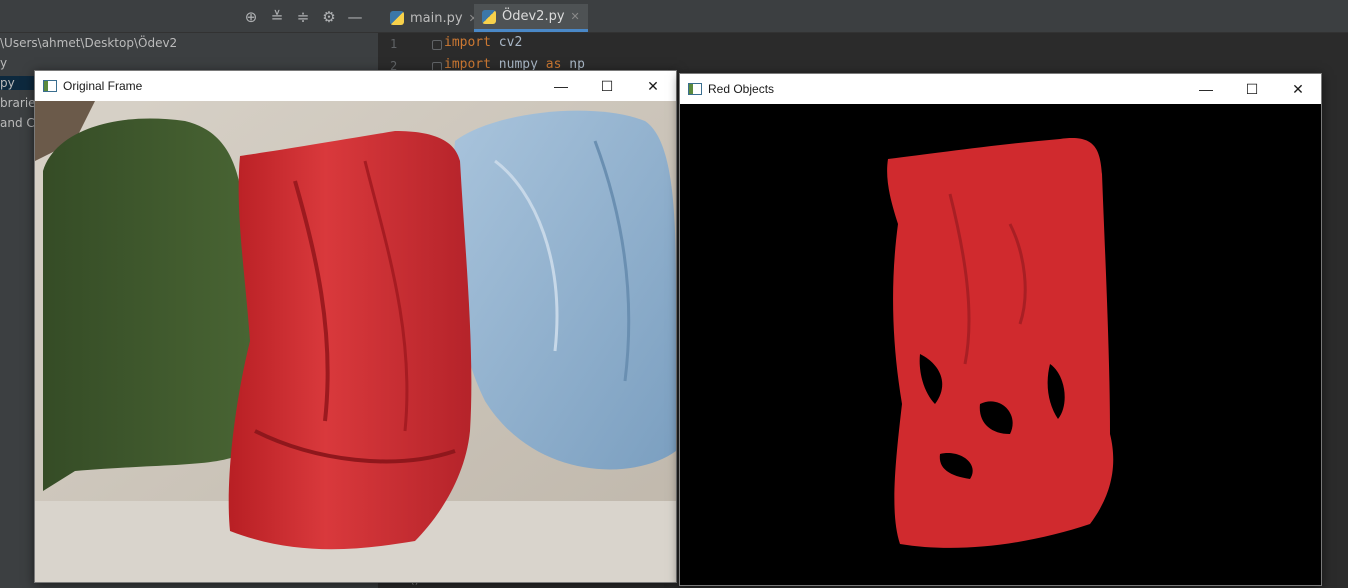 The height and width of the screenshot is (588, 1348). What do you see at coordinates (350, 340) in the screenshot?
I see `red-shirt` at bounding box center [350, 340].